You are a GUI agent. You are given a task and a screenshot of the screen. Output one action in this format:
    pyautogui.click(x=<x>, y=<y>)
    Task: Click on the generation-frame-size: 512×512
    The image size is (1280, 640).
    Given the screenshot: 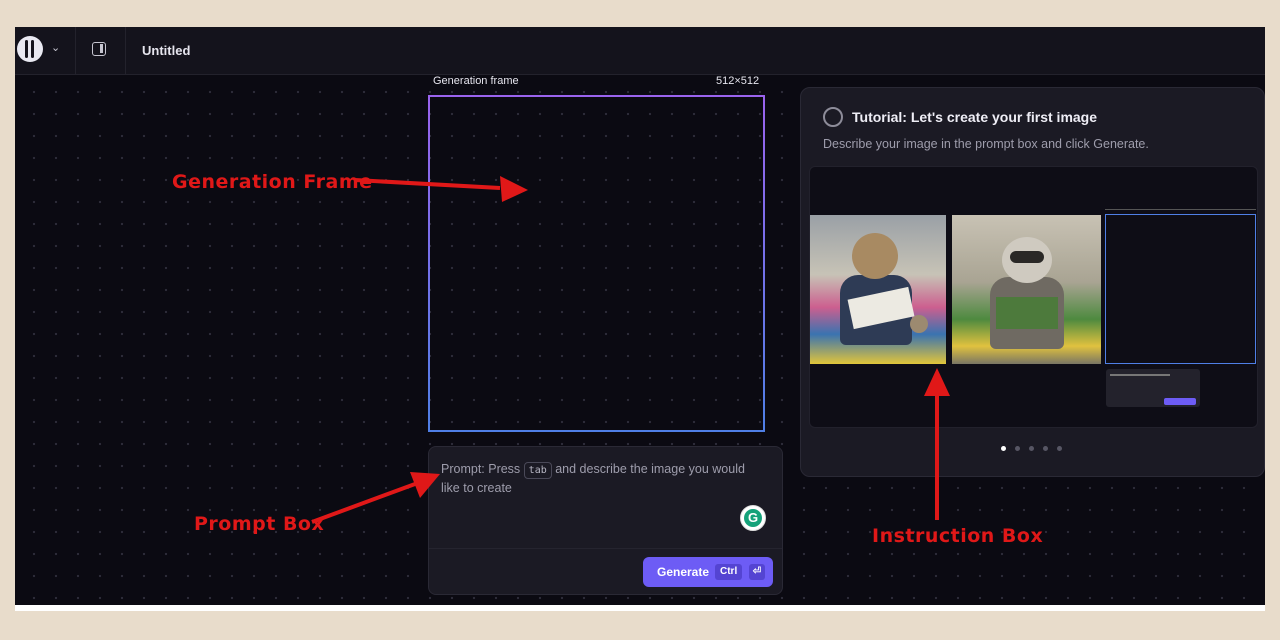 What is the action you would take?
    pyautogui.click(x=738, y=81)
    